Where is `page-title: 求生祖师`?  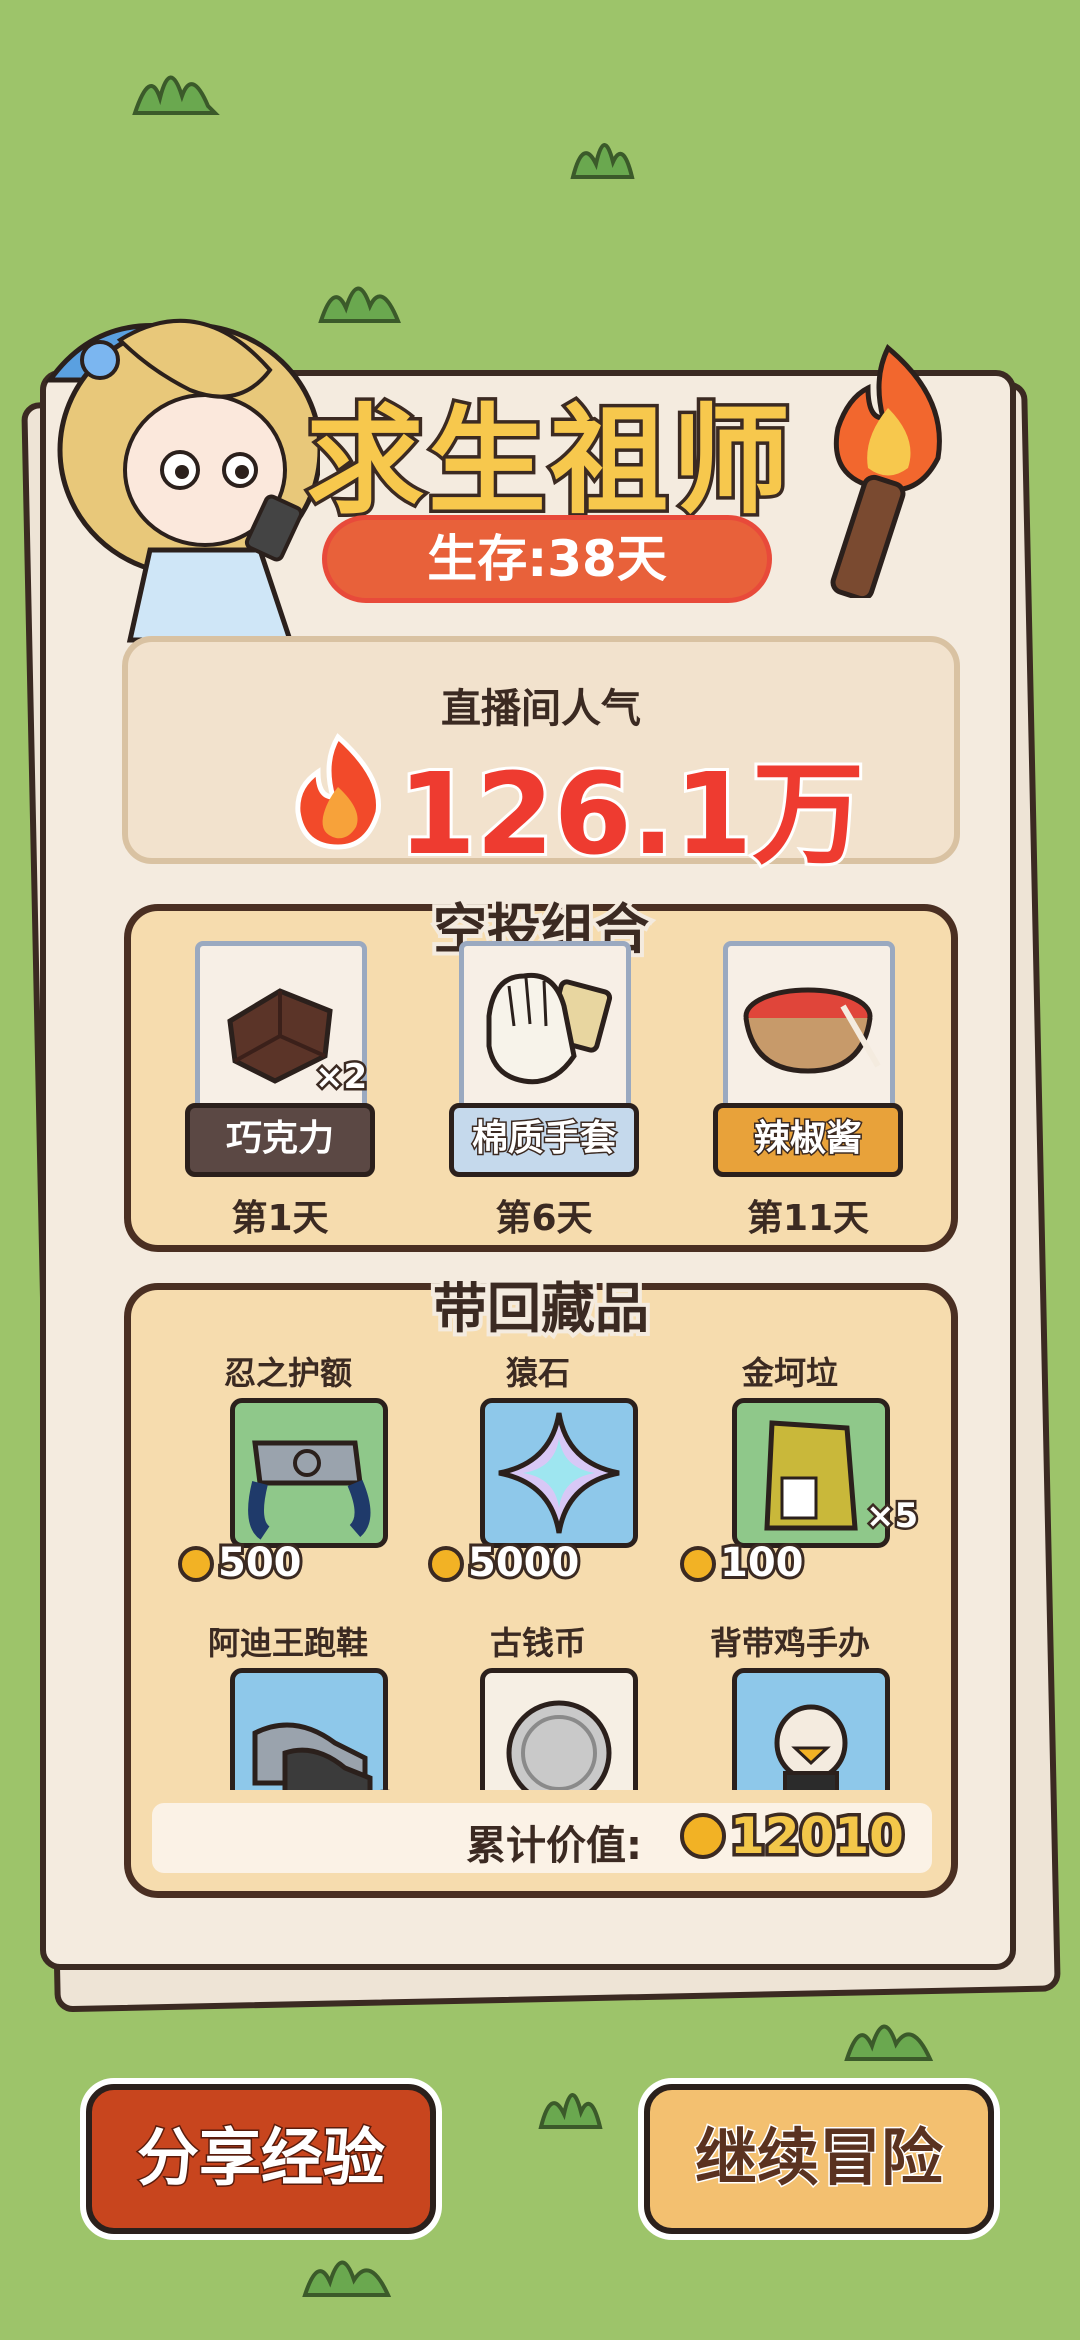
page-title: 求生祖师 is located at coordinates (548, 461).